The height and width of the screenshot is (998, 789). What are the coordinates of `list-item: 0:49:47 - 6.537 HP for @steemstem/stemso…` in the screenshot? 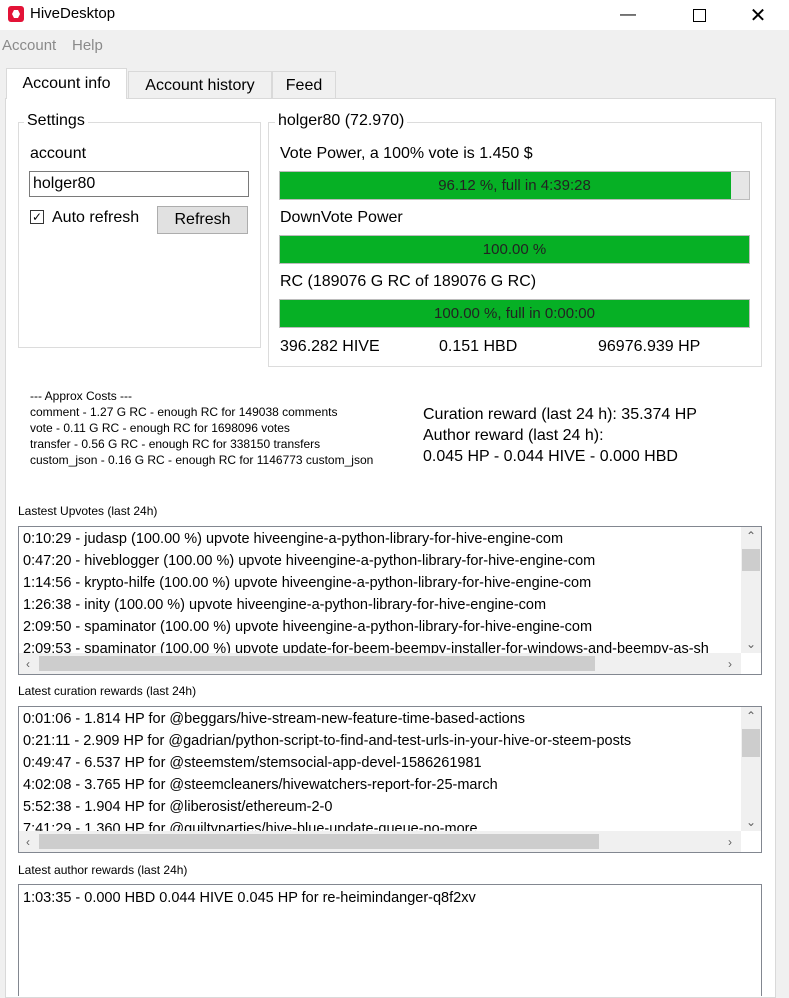 It's located at (252, 763).